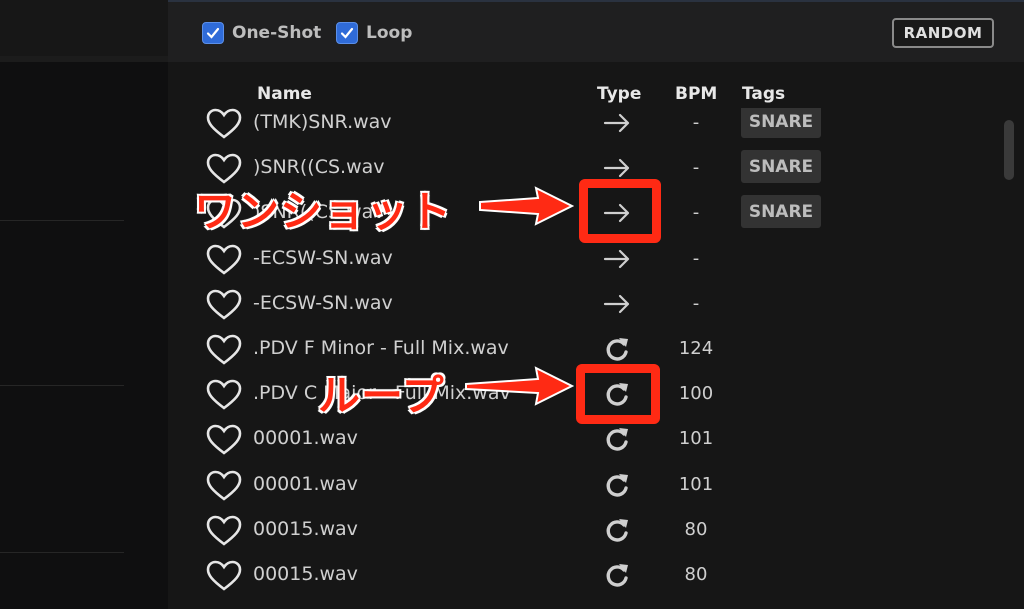 This screenshot has width=1024, height=609. What do you see at coordinates (763, 94) in the screenshot?
I see `column-header-tags: Tags` at bounding box center [763, 94].